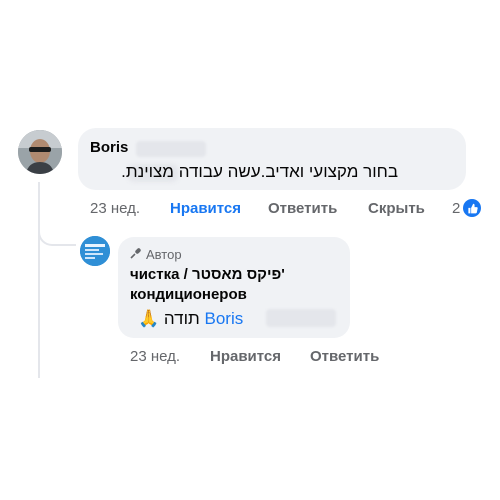  What do you see at coordinates (57, 234) in the screenshot?
I see `thread-branch` at bounding box center [57, 234].